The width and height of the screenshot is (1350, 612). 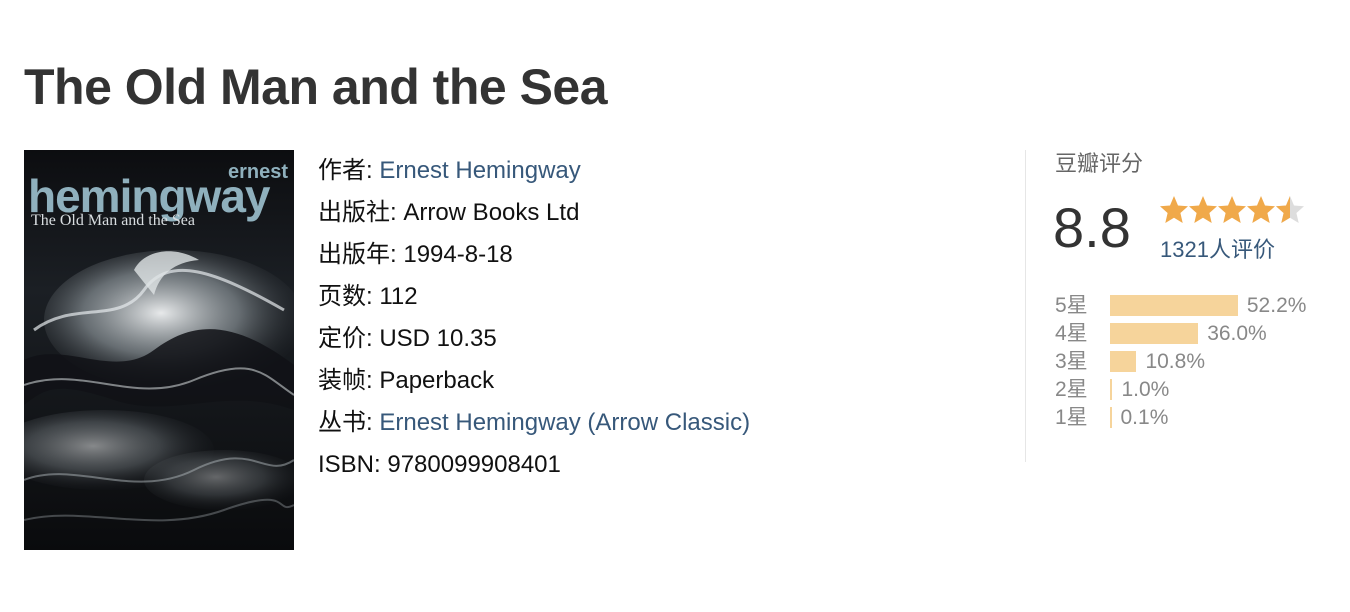 I want to click on info-label: 装帧:, so click(x=345, y=380).